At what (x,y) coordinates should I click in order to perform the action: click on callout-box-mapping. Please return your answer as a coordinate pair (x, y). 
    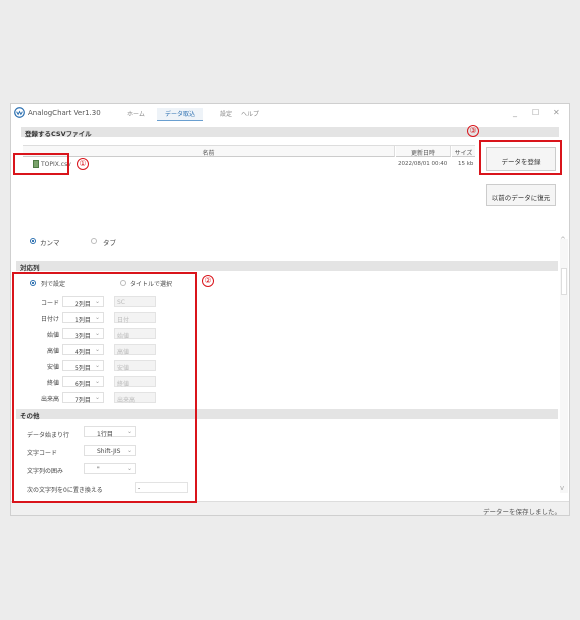
    Looking at the image, I should click on (104, 387).